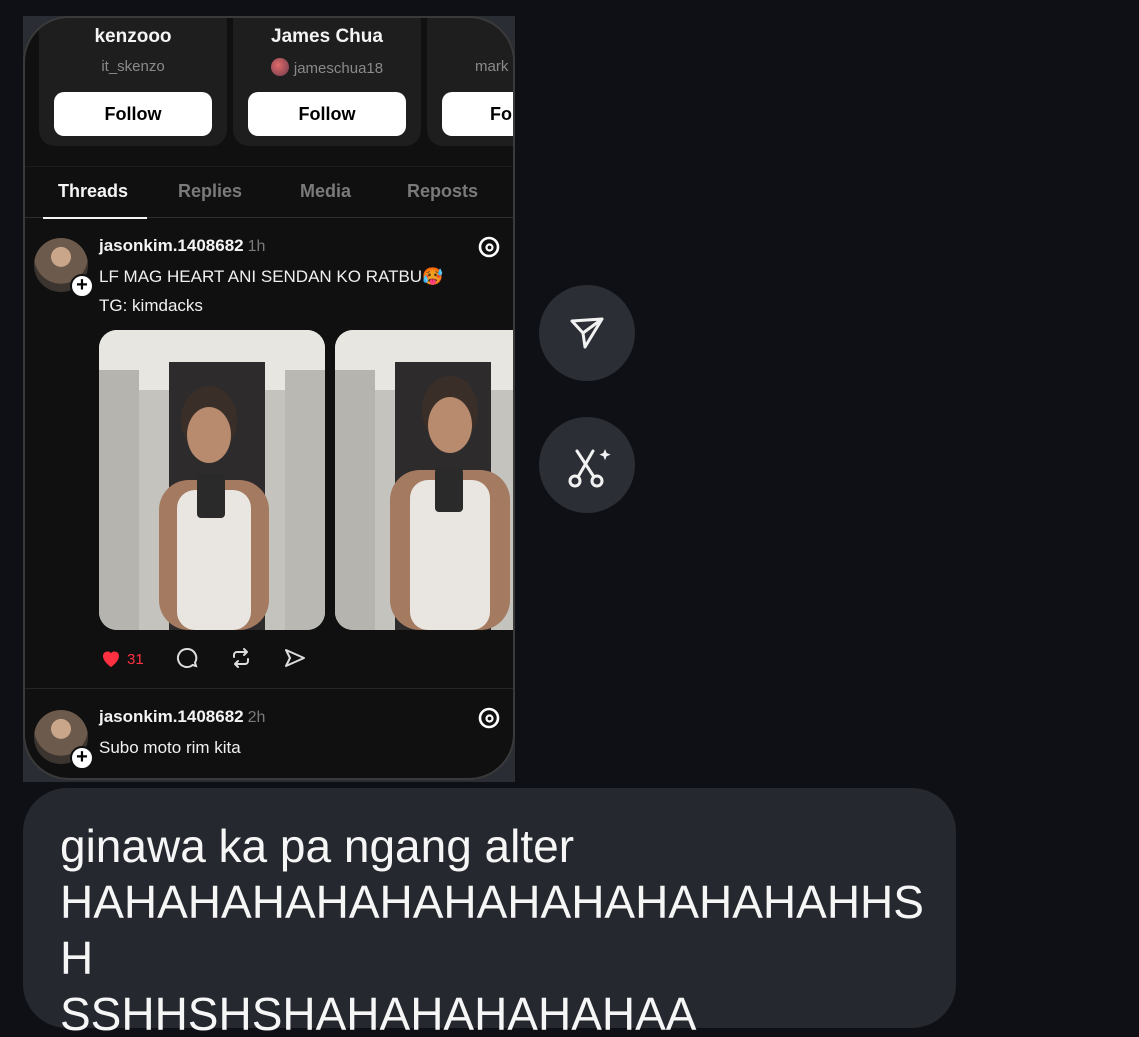 This screenshot has width=1139, height=1037. What do you see at coordinates (210, 191) in the screenshot?
I see `tab-replies: Replies` at bounding box center [210, 191].